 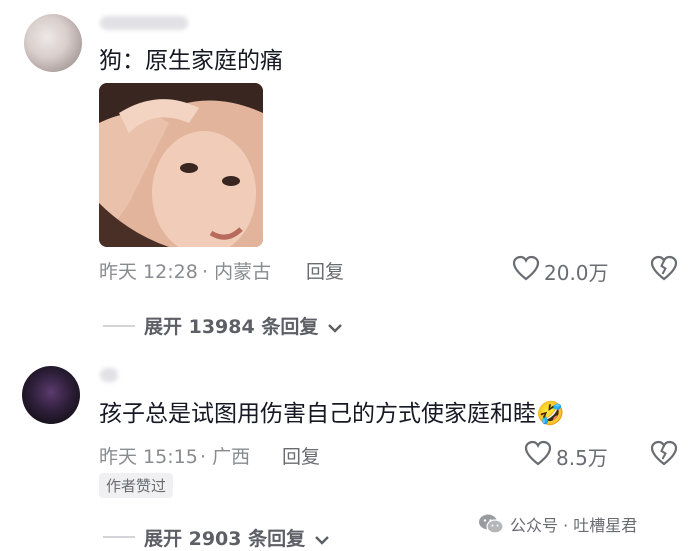 I want to click on expand-replies-button: 展开 13984 条回复, so click(x=243, y=325).